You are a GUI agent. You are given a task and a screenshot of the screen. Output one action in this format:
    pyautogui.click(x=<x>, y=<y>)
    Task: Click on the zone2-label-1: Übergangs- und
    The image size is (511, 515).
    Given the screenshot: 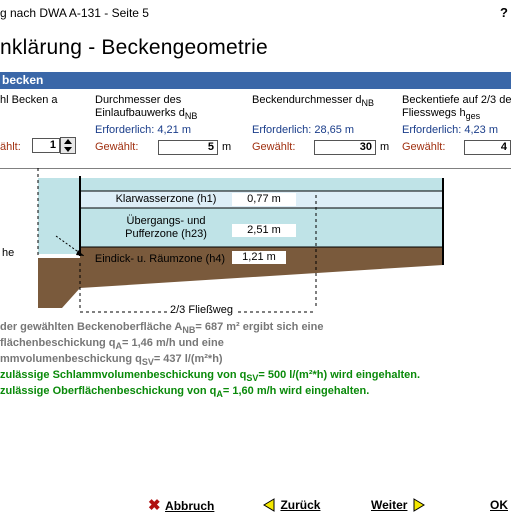 What is the action you would take?
    pyautogui.click(x=166, y=221)
    